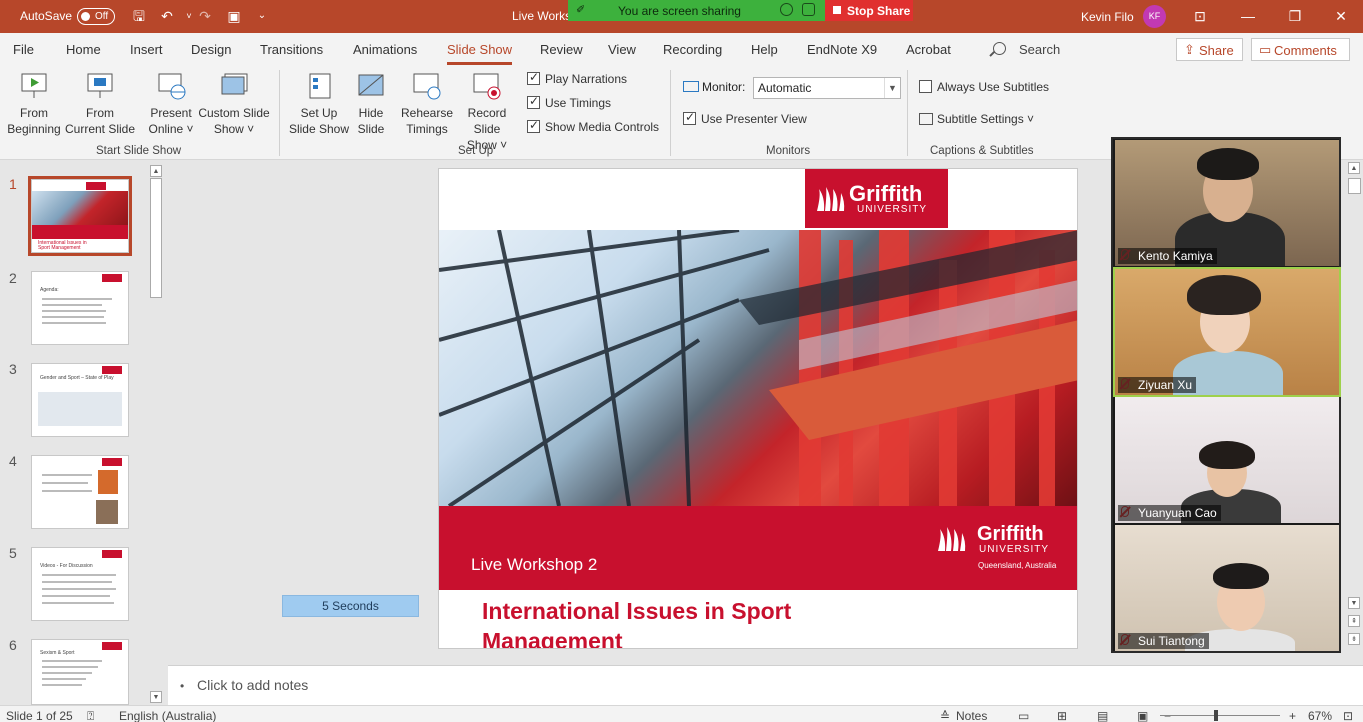 This screenshot has height=722, width=1363. What do you see at coordinates (593, 126) in the screenshot?
I see `show-media-controls-checkbox: Show Media Controls` at bounding box center [593, 126].